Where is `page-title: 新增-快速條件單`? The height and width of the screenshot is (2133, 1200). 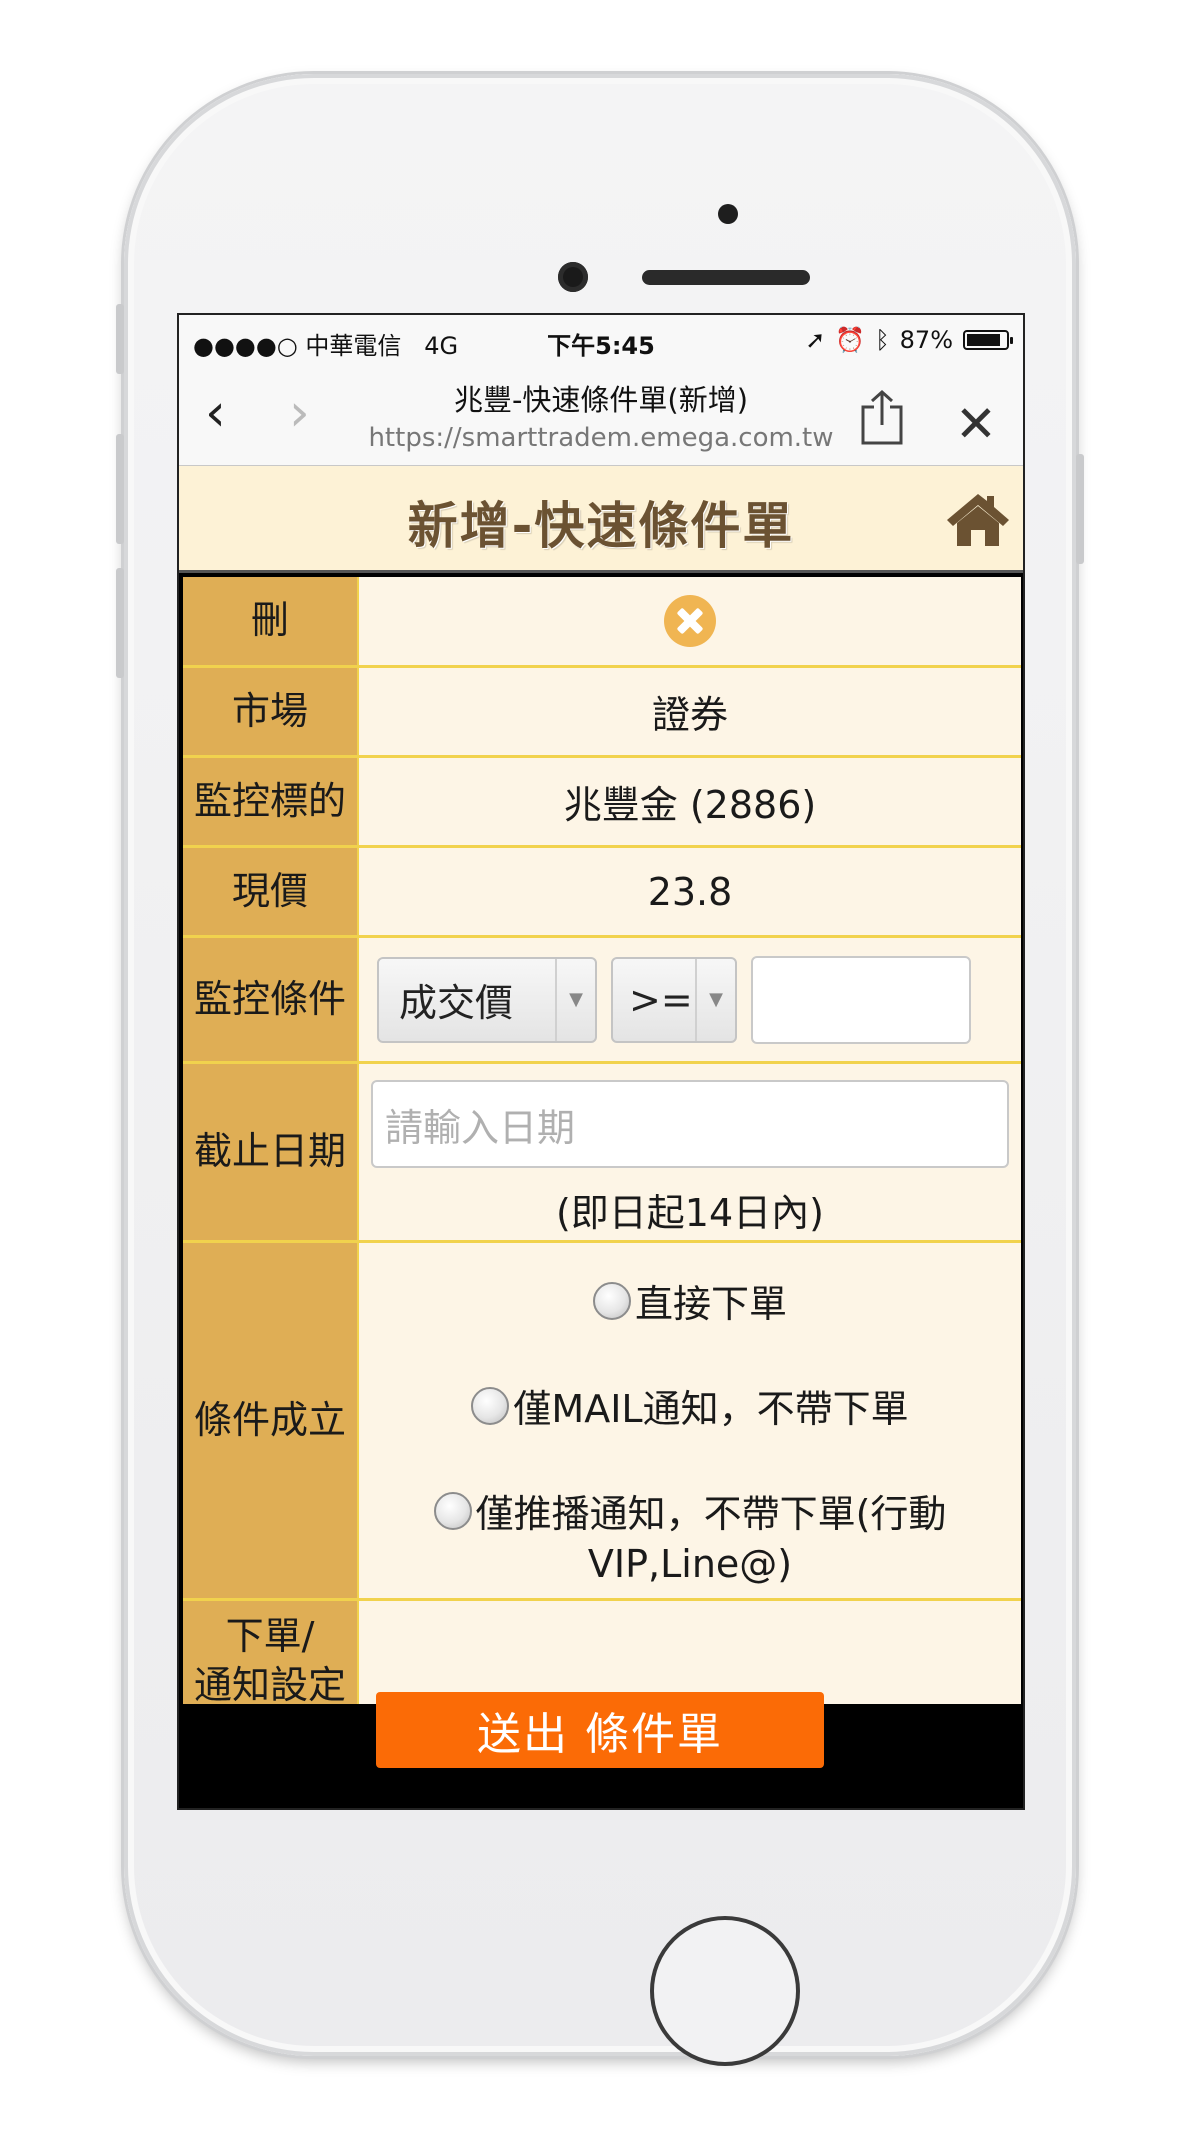
page-title: 新增-快速條件單 is located at coordinates (601, 526).